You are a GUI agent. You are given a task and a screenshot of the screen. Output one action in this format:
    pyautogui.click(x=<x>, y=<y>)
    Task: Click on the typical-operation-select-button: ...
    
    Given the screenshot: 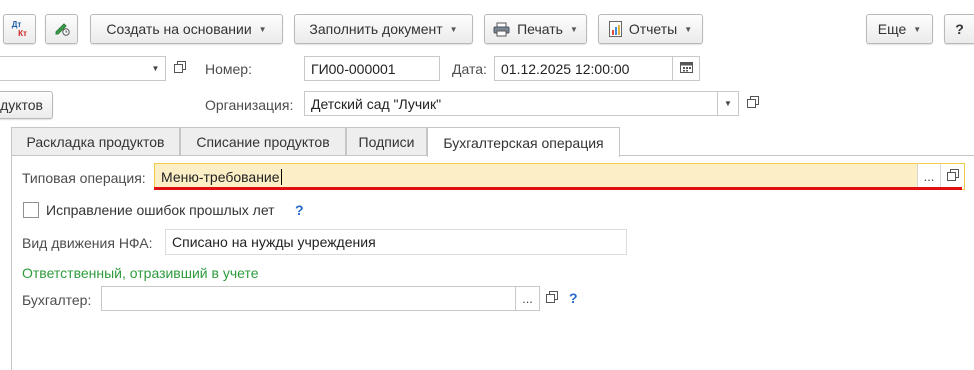 What is the action you would take?
    pyautogui.click(x=928, y=176)
    